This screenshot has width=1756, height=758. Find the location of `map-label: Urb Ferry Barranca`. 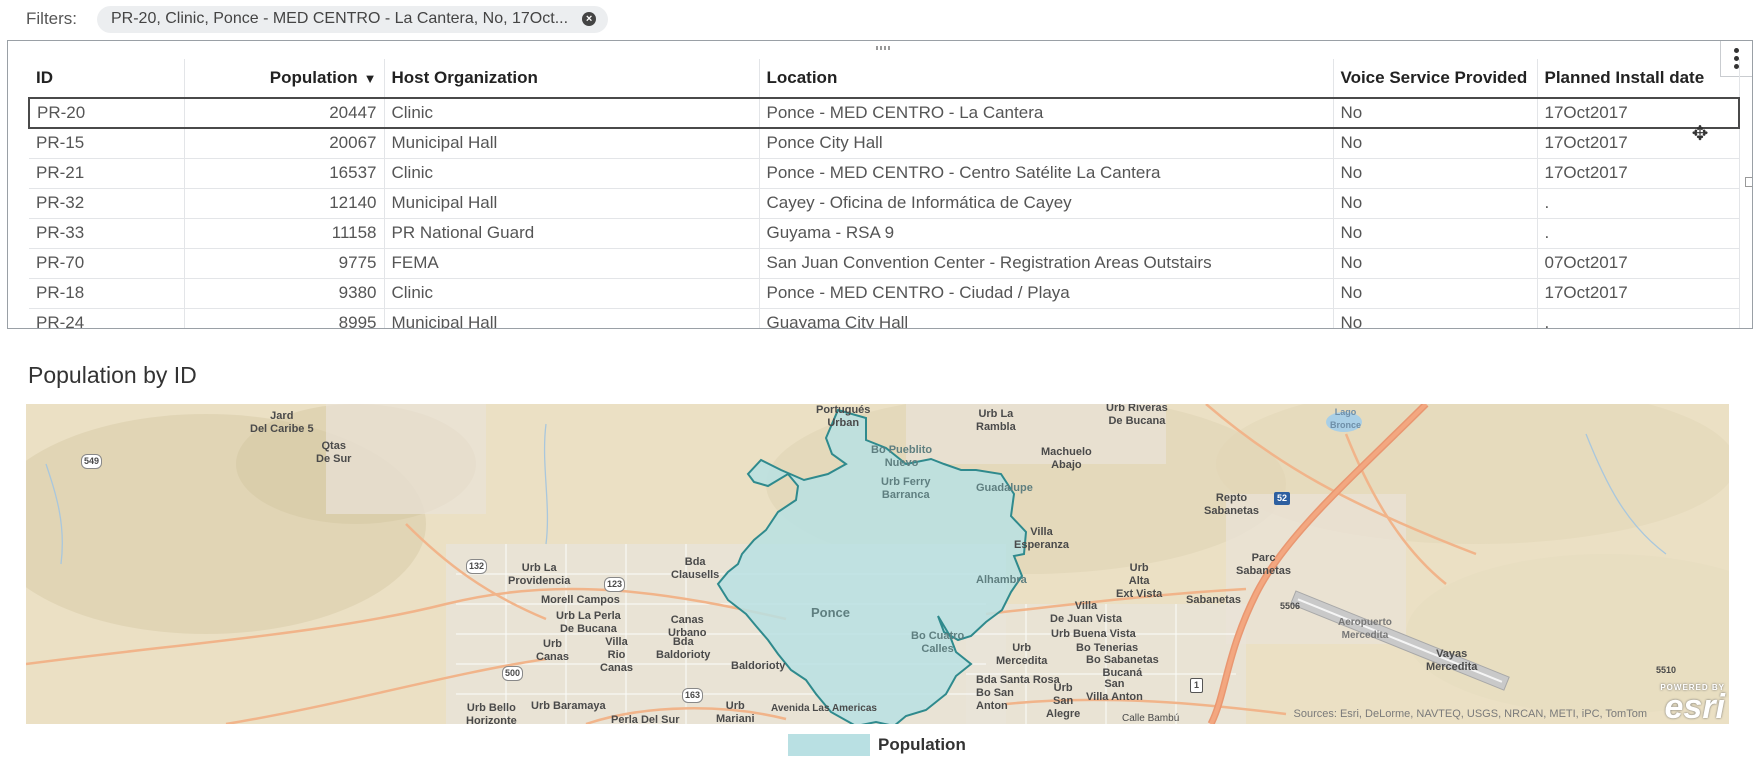

map-label: Urb Ferry Barranca is located at coordinates (906, 488).